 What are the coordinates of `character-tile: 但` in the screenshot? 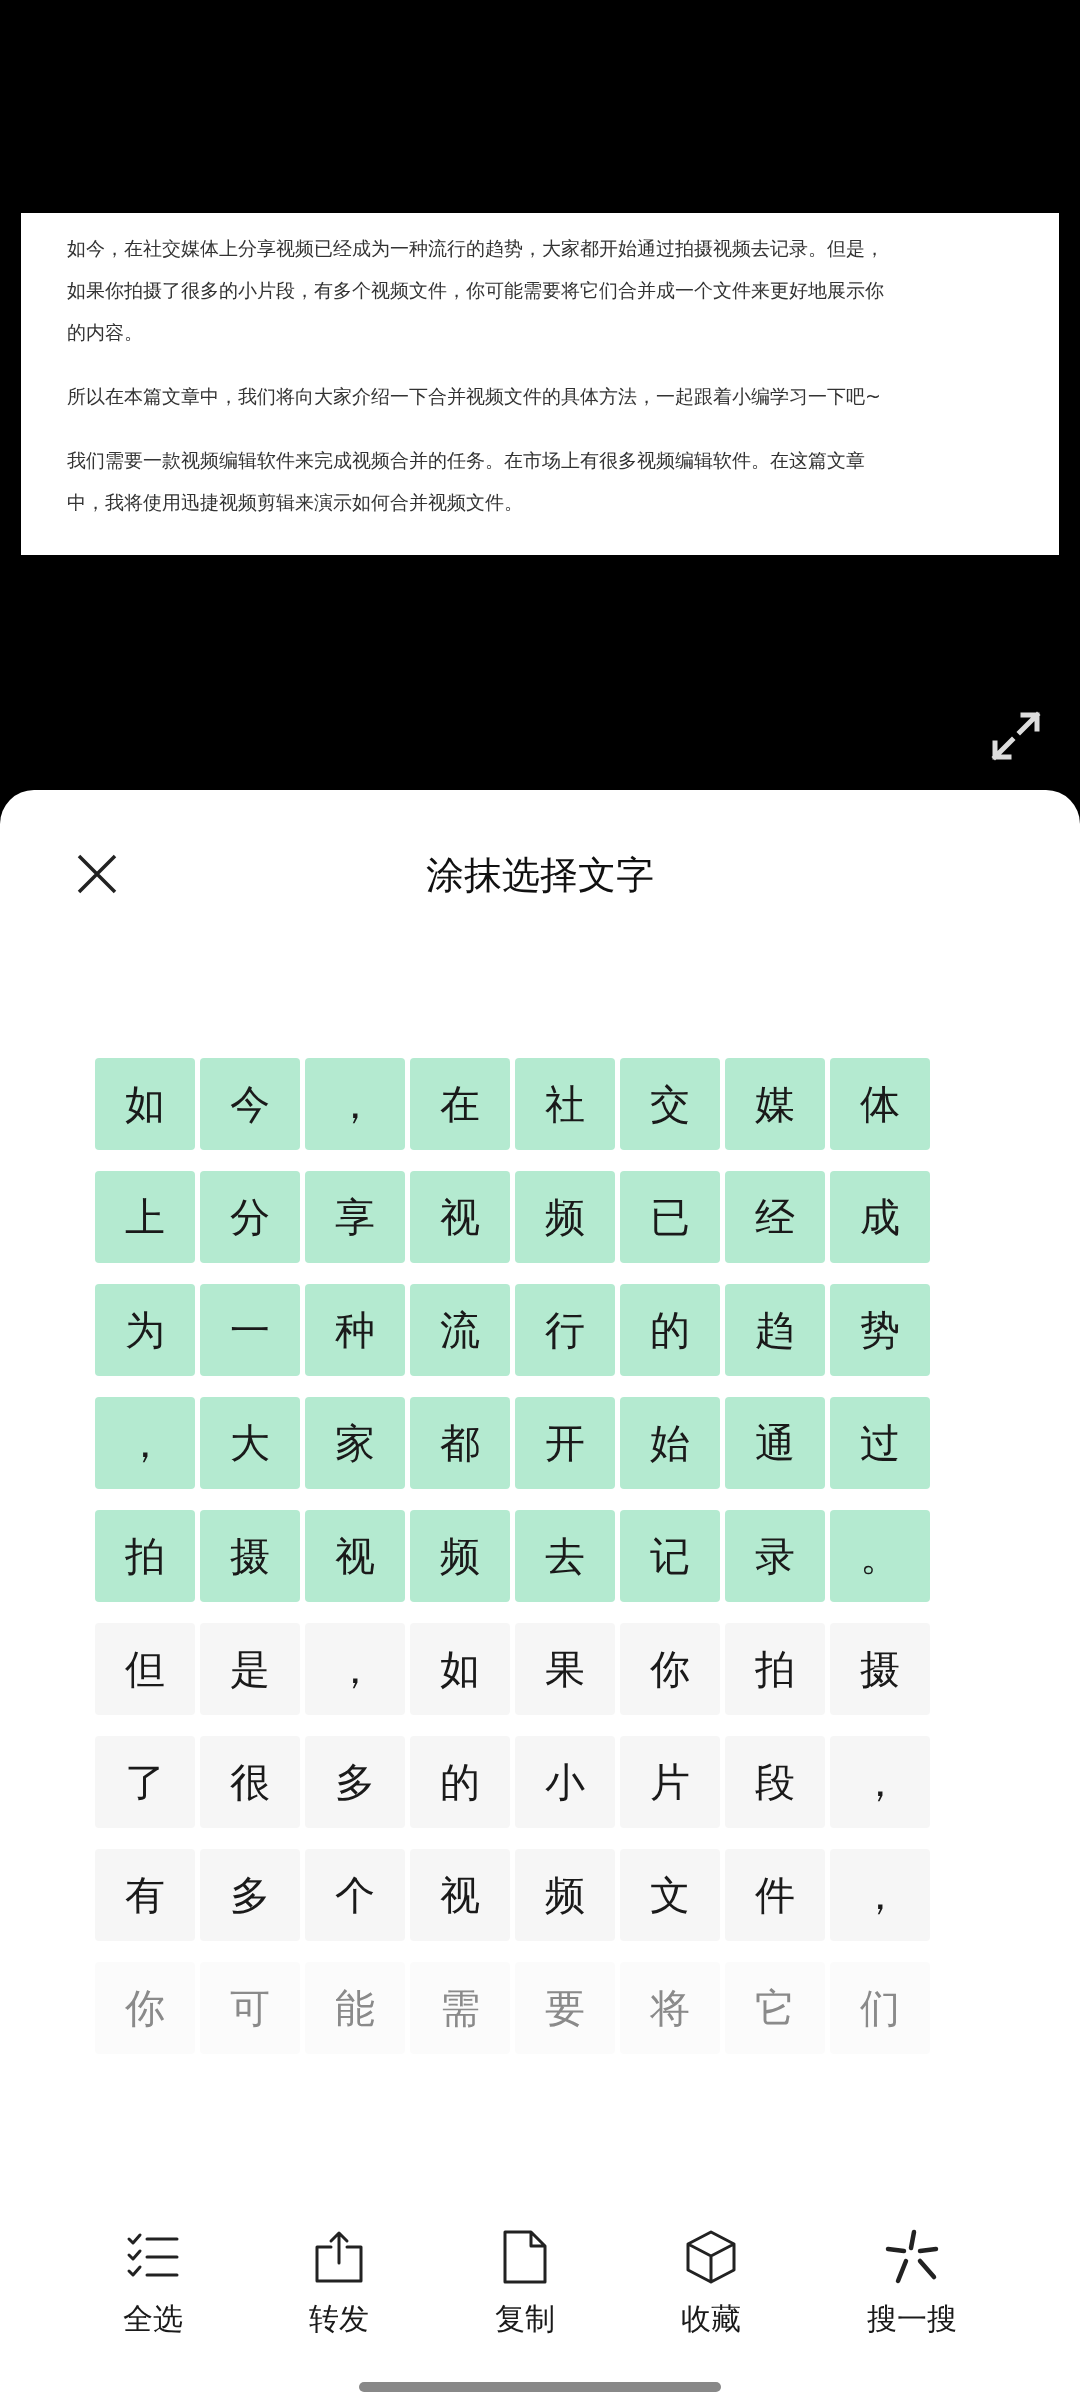 It's located at (144, 1669).